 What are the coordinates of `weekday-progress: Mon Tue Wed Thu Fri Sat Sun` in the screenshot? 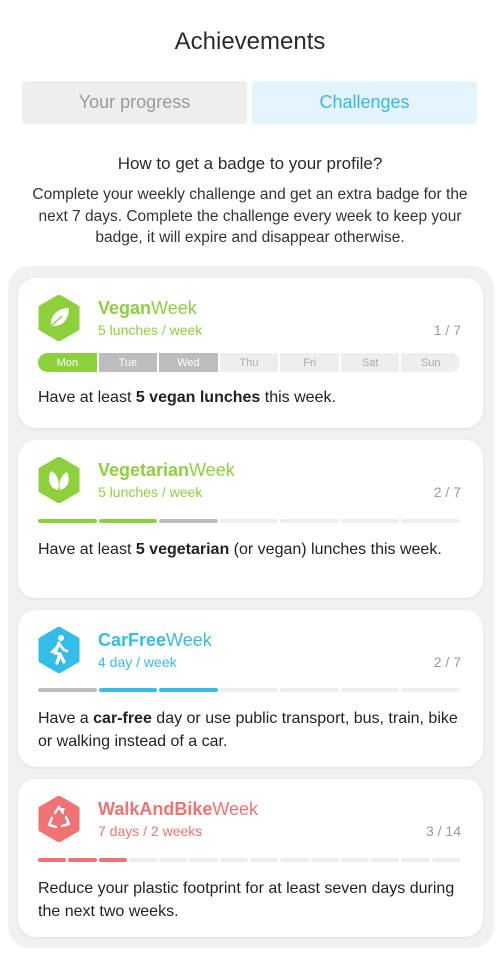 It's located at (249, 362).